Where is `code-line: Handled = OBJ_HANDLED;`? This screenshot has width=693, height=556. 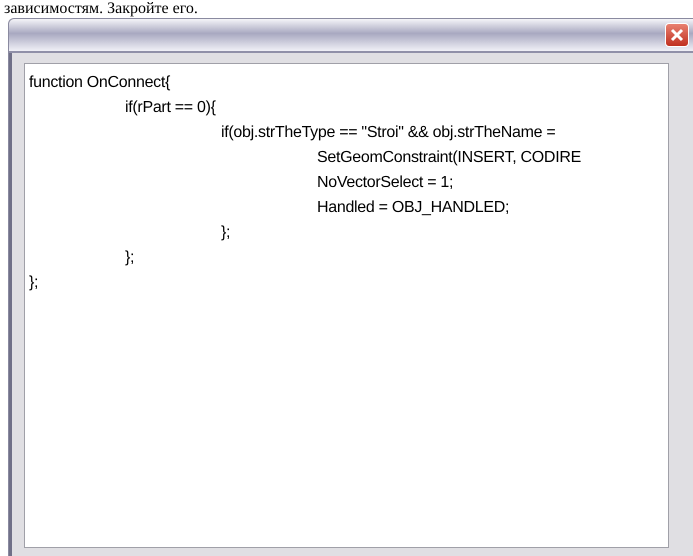 code-line: Handled = OBJ_HANDLED; is located at coordinates (413, 208).